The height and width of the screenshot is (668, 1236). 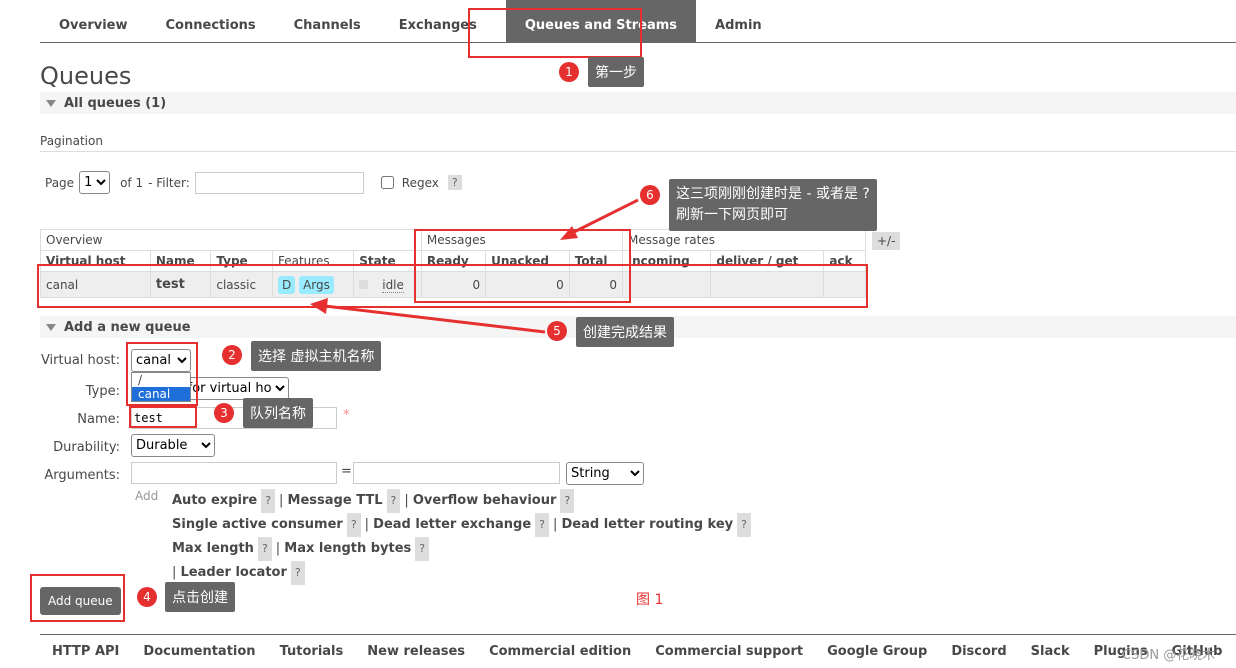 What do you see at coordinates (978, 651) in the screenshot?
I see `footer-link: Discord` at bounding box center [978, 651].